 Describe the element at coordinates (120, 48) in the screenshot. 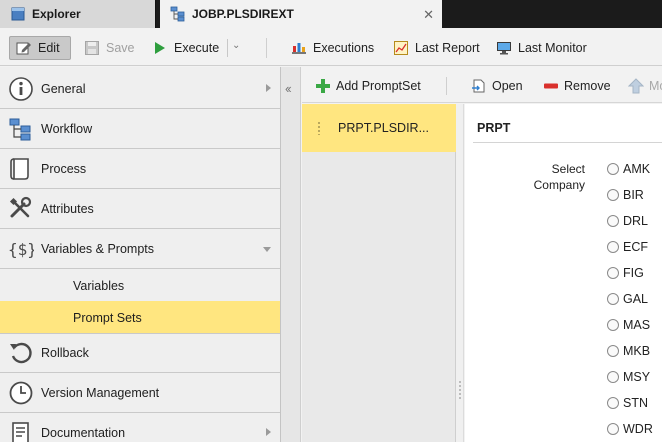

I see `save-label: Save` at that location.